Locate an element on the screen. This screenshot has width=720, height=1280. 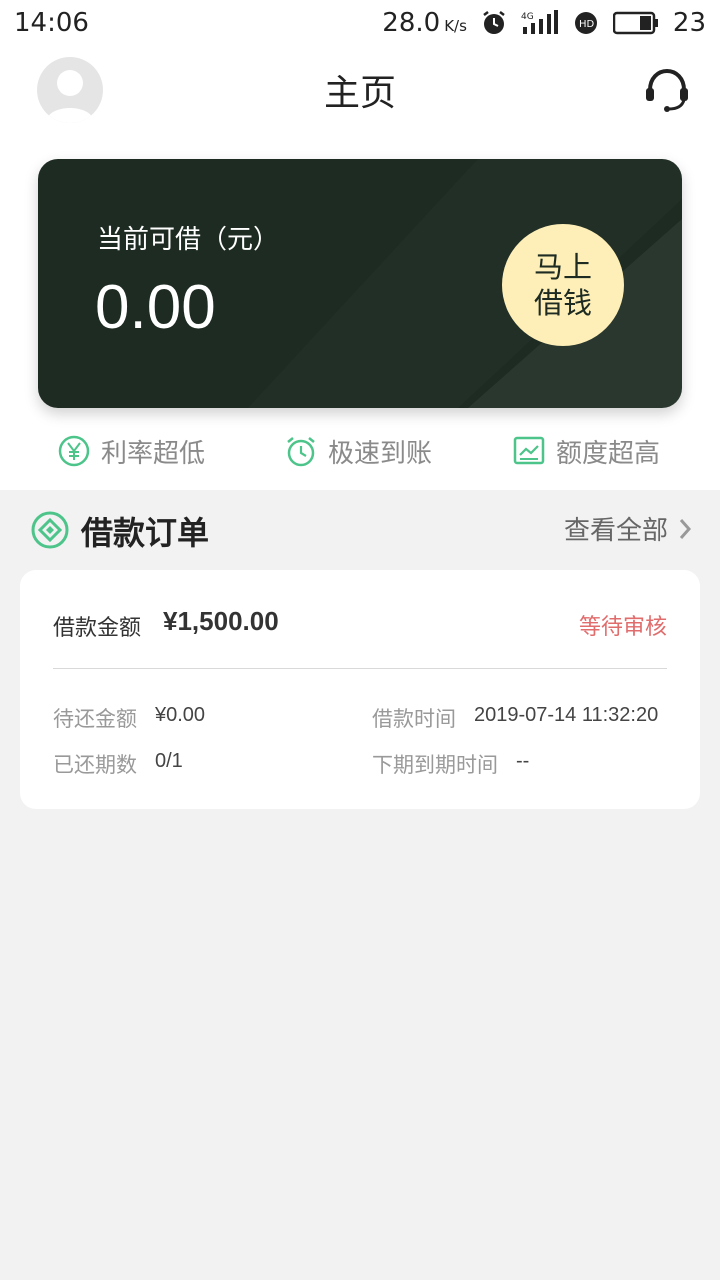
yen-icon is located at coordinates (74, 451).